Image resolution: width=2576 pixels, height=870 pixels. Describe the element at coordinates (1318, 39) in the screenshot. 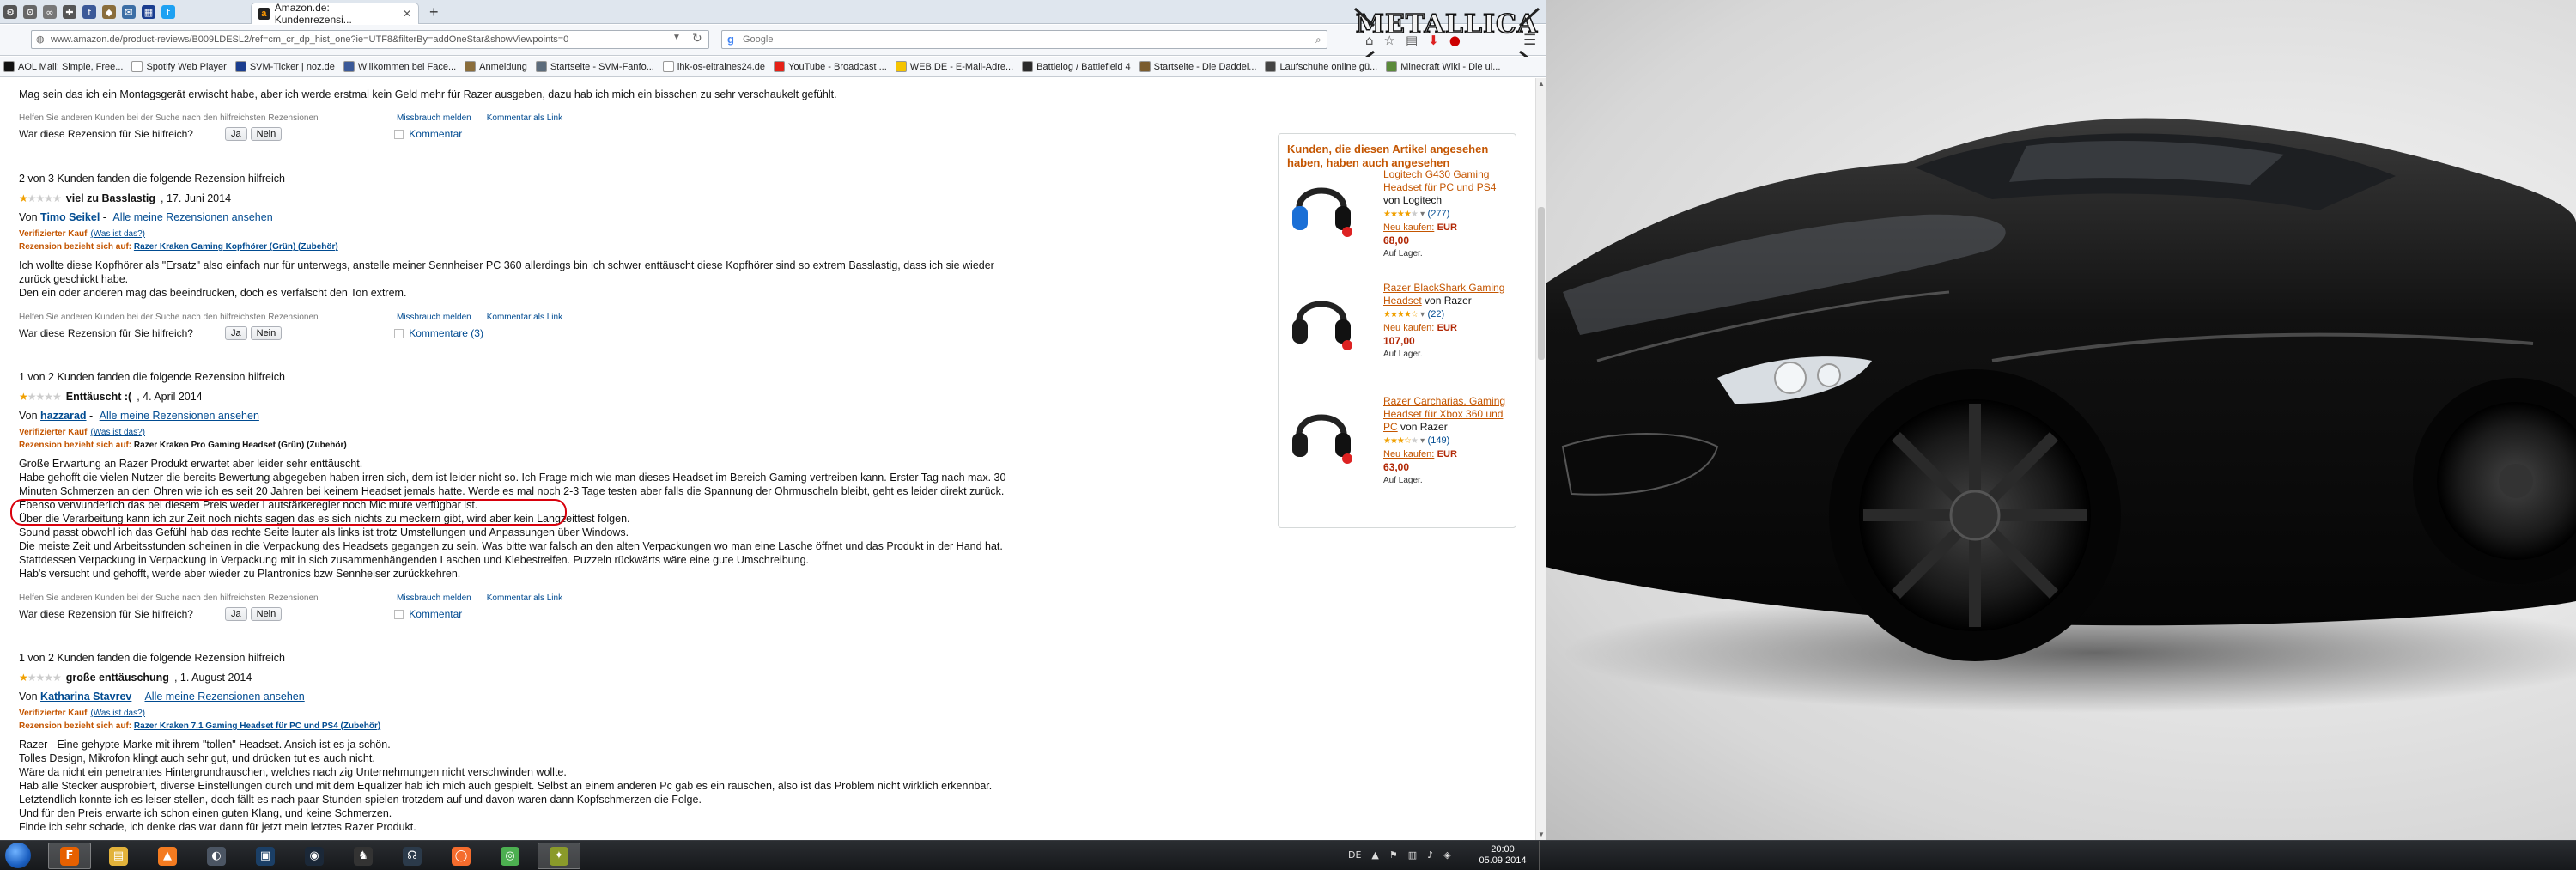

I see `search-icon: ⌕` at that location.